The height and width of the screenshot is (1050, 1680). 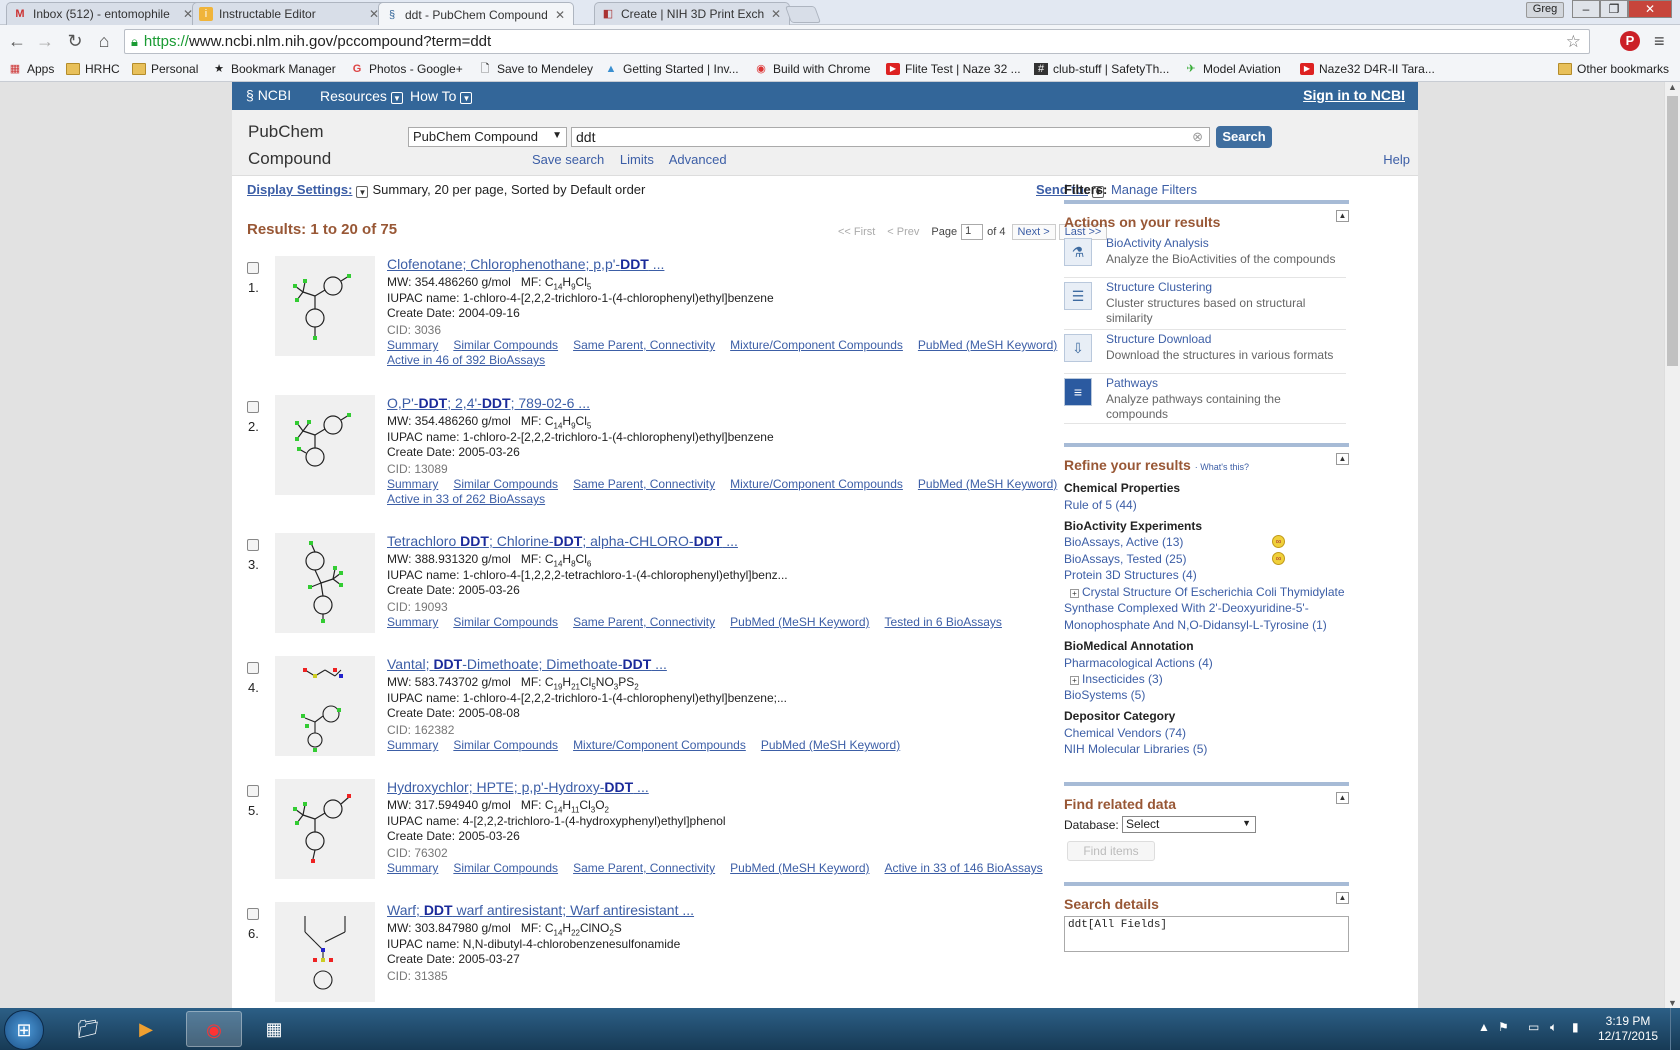 What do you see at coordinates (1123, 542) in the screenshot?
I see `bioassays-active-link: BioAssays, Active (13)` at bounding box center [1123, 542].